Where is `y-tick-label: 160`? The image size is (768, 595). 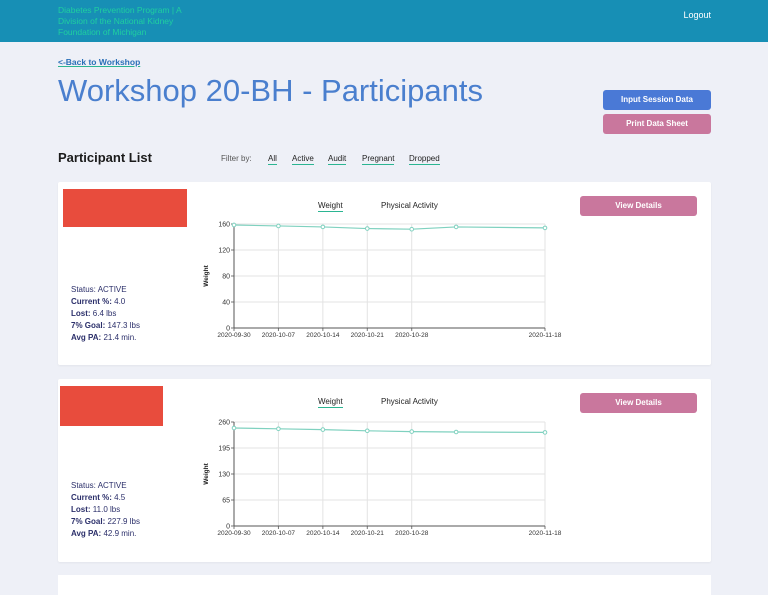
y-tick-label: 160 is located at coordinates (224, 225).